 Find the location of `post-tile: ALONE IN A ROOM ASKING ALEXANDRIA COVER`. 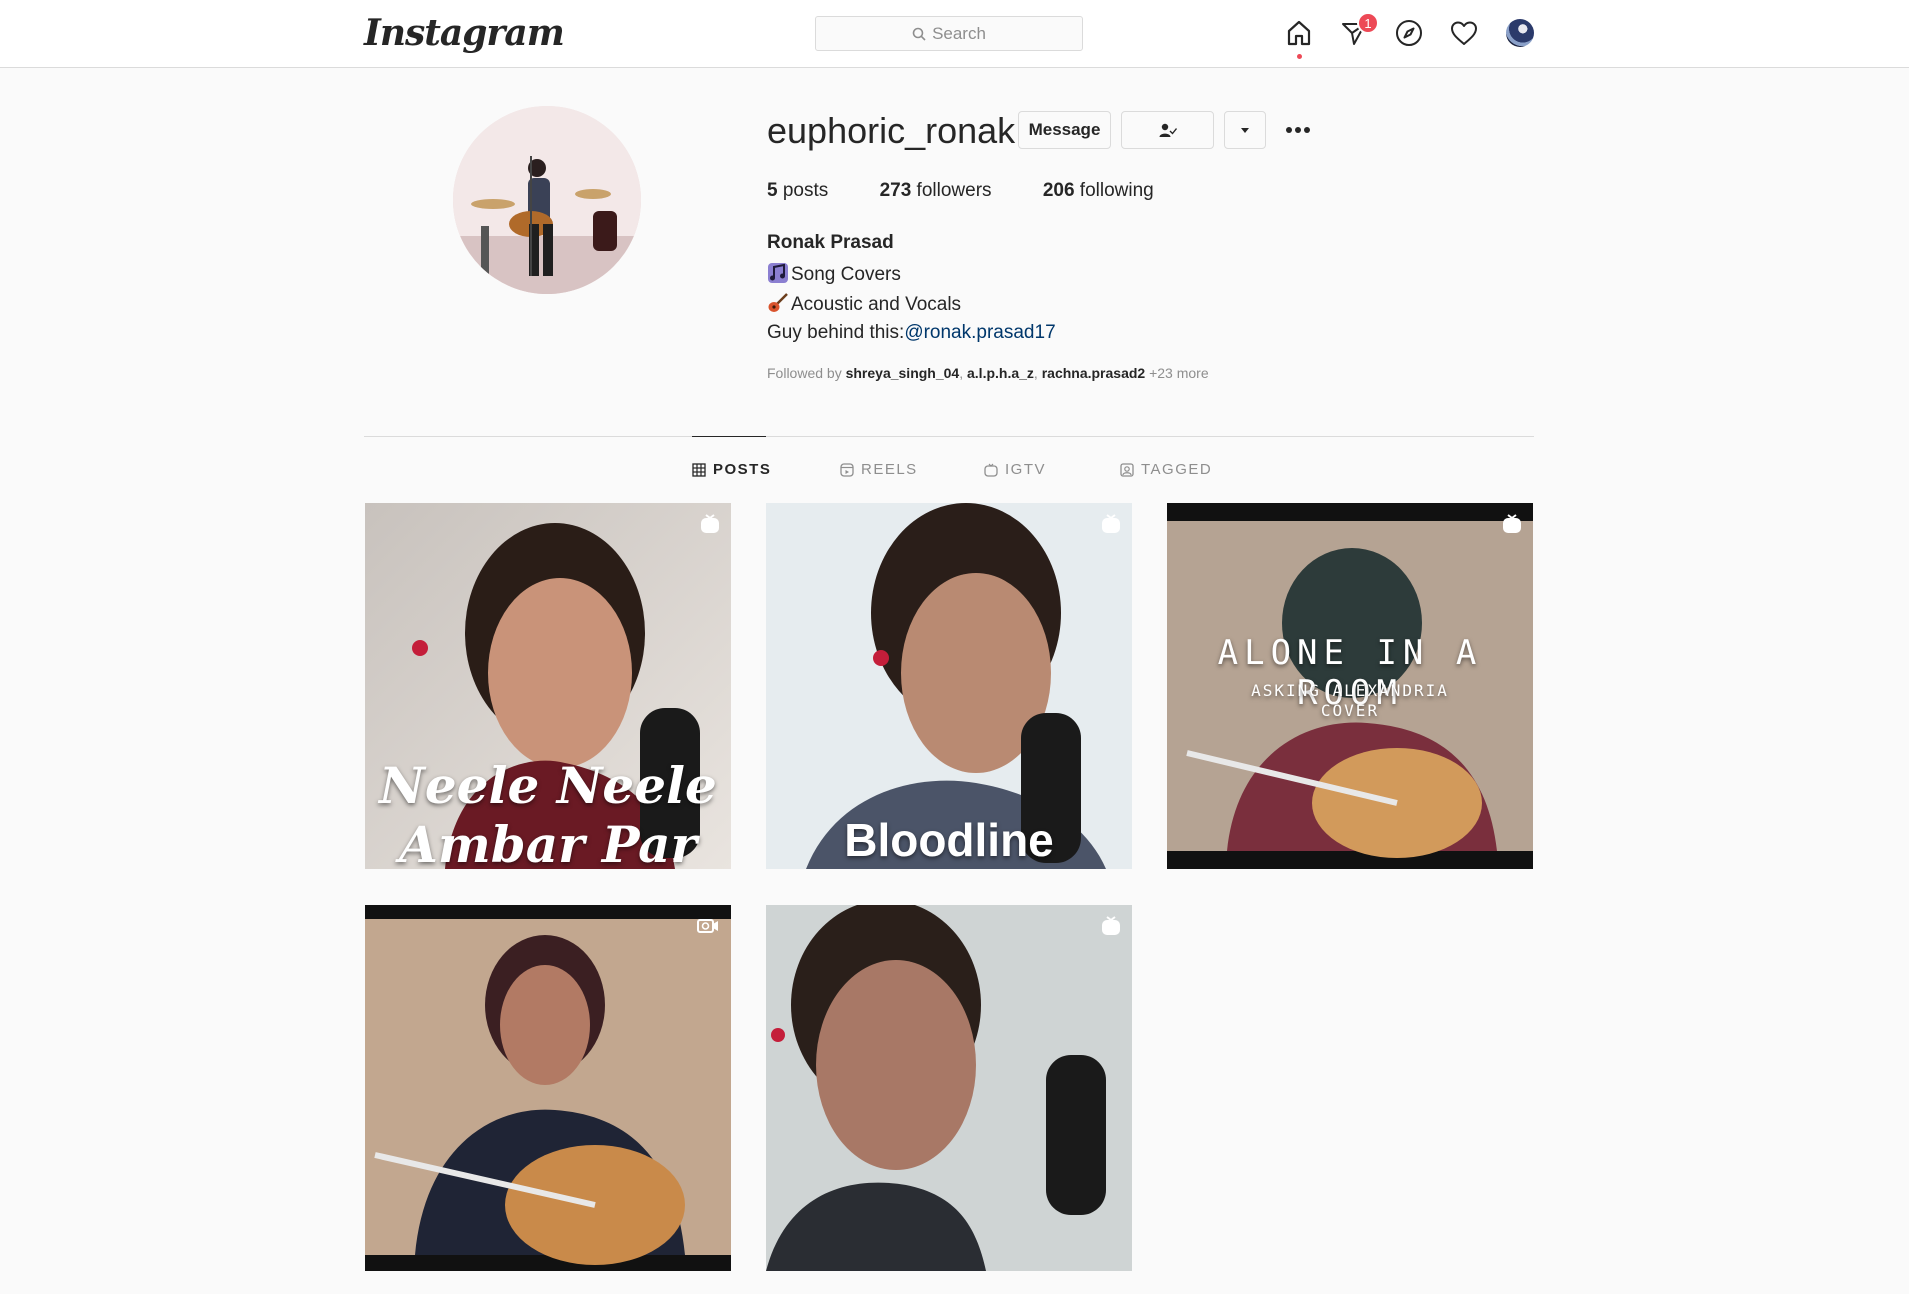

post-tile: ALONE IN A ROOM ASKING ALEXANDRIA COVER is located at coordinates (1350, 686).